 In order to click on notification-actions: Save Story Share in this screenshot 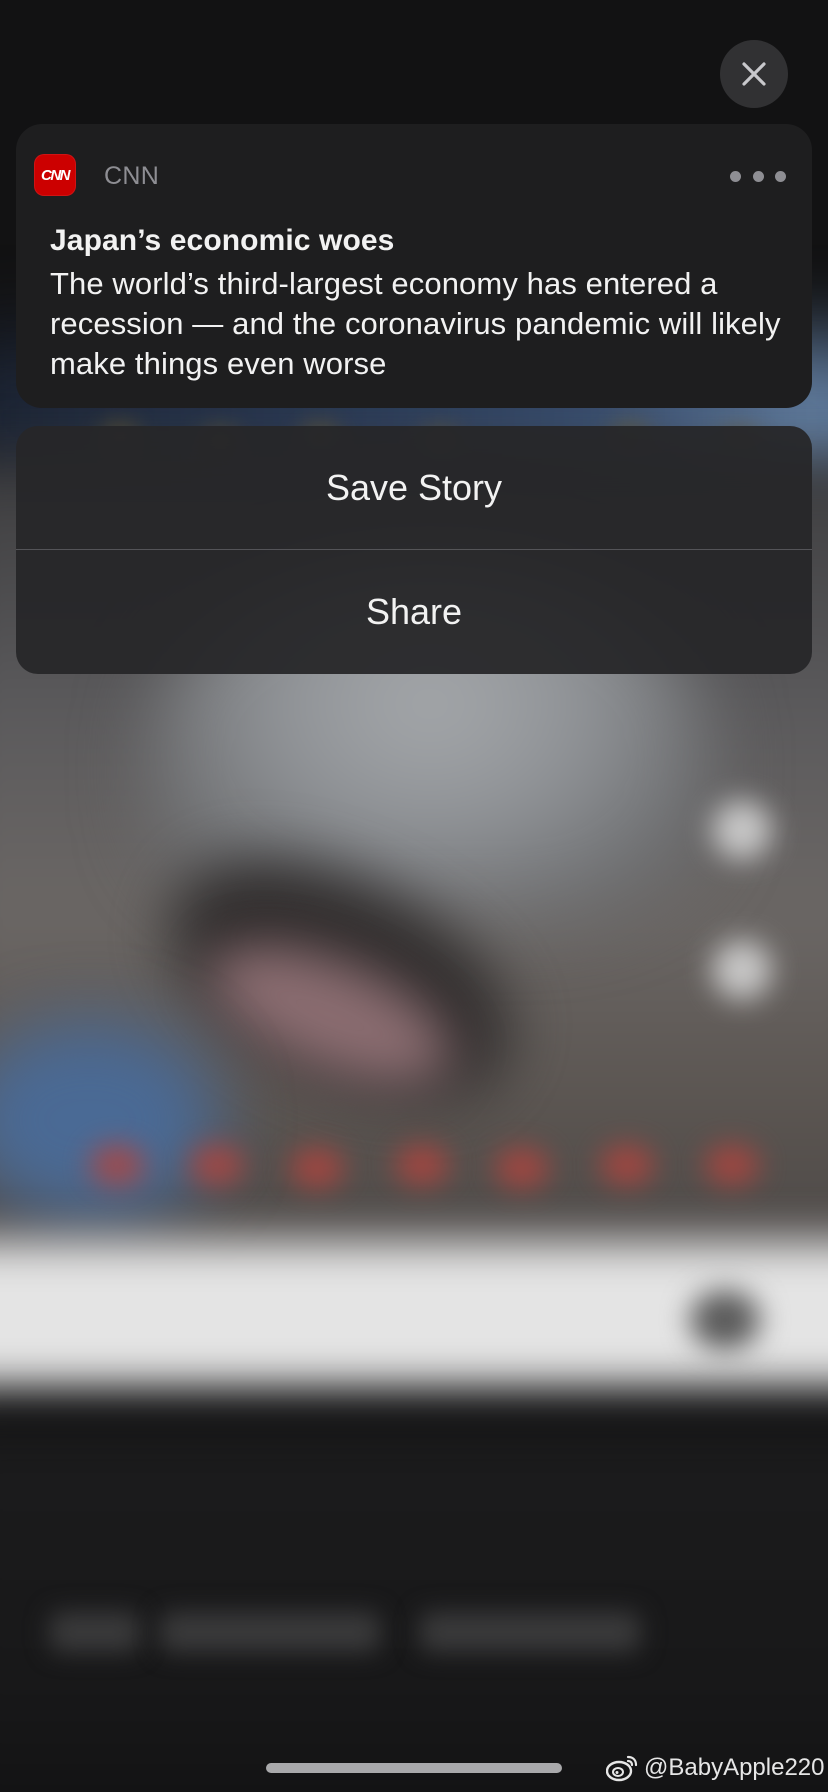, I will do `click(414, 550)`.